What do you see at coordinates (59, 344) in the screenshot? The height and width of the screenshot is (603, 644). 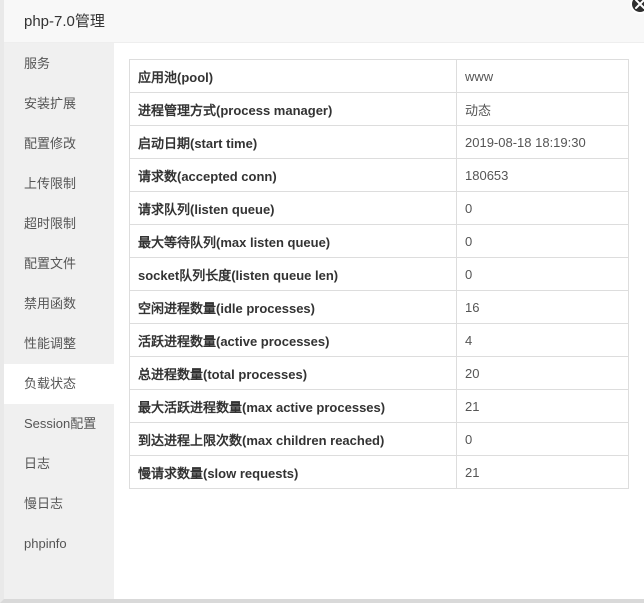 I see `sidebar-item-performance: 性能调整` at bounding box center [59, 344].